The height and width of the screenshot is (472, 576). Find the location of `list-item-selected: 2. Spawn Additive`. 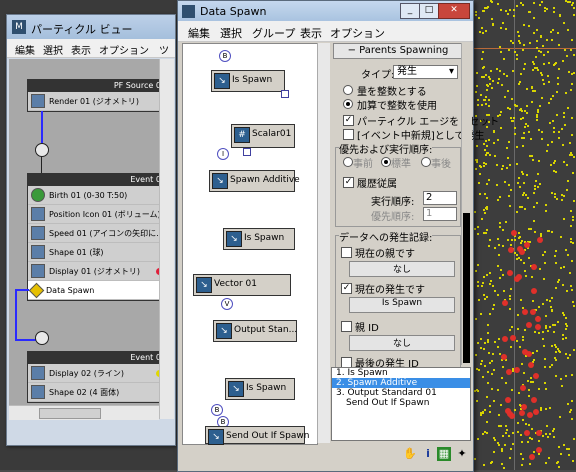

list-item-selected: 2. Spawn Additive is located at coordinates (401, 383).